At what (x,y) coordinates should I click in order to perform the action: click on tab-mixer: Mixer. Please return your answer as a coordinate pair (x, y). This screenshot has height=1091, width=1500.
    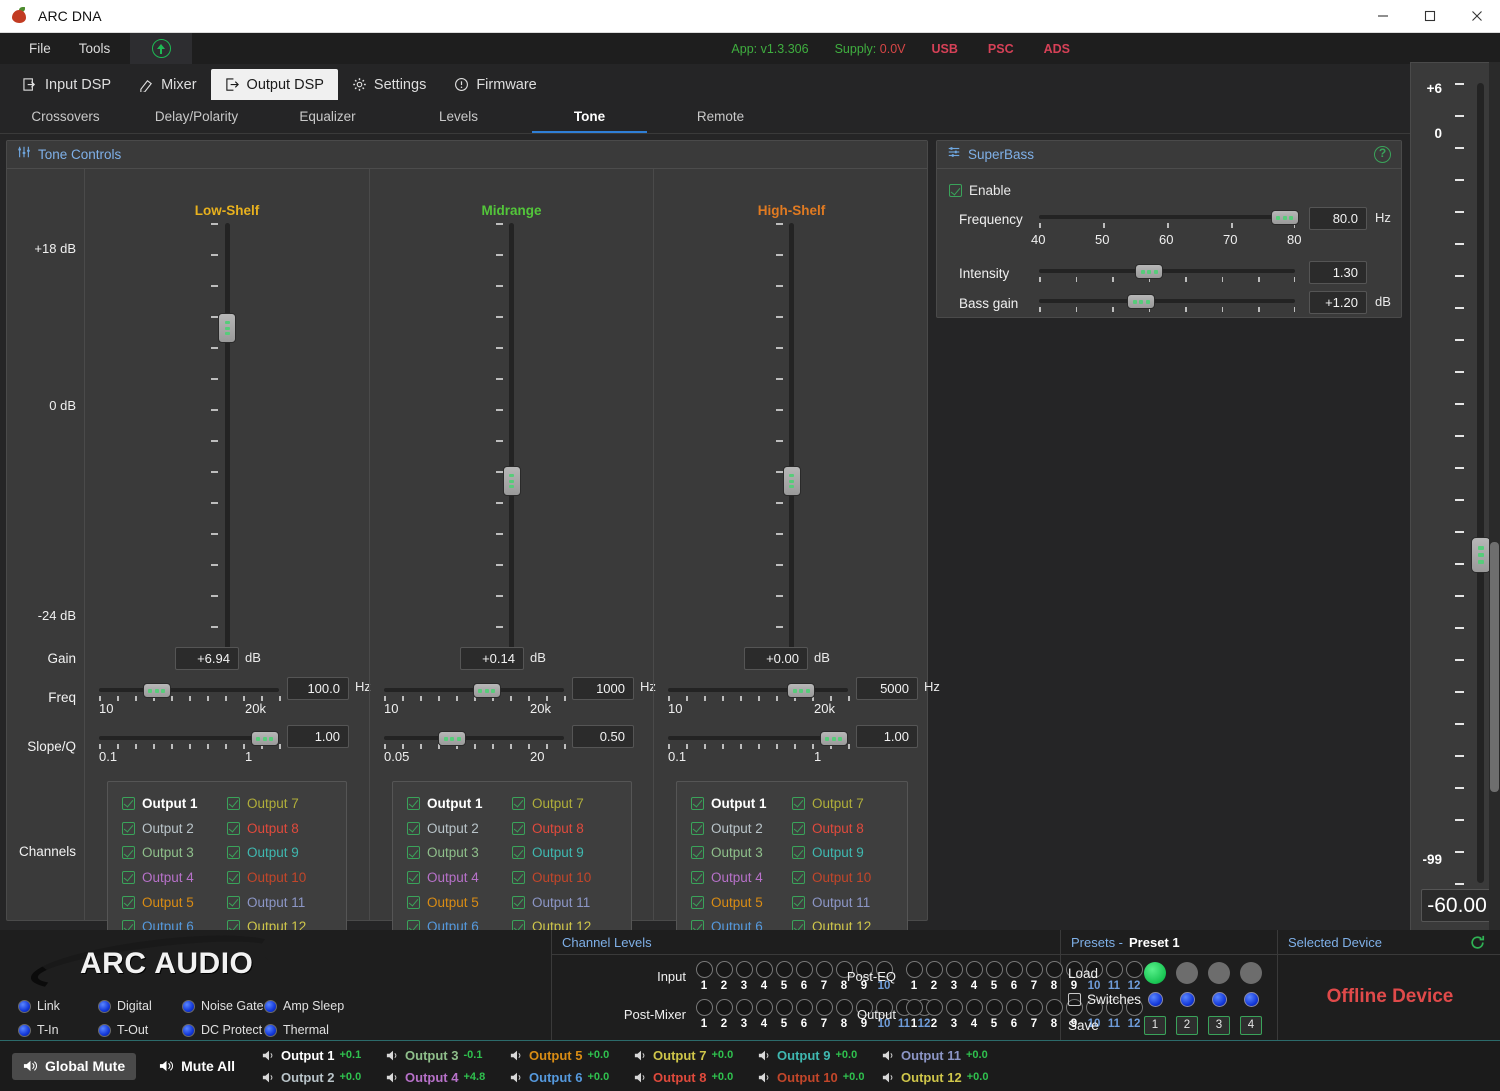
    Looking at the image, I should click on (167, 84).